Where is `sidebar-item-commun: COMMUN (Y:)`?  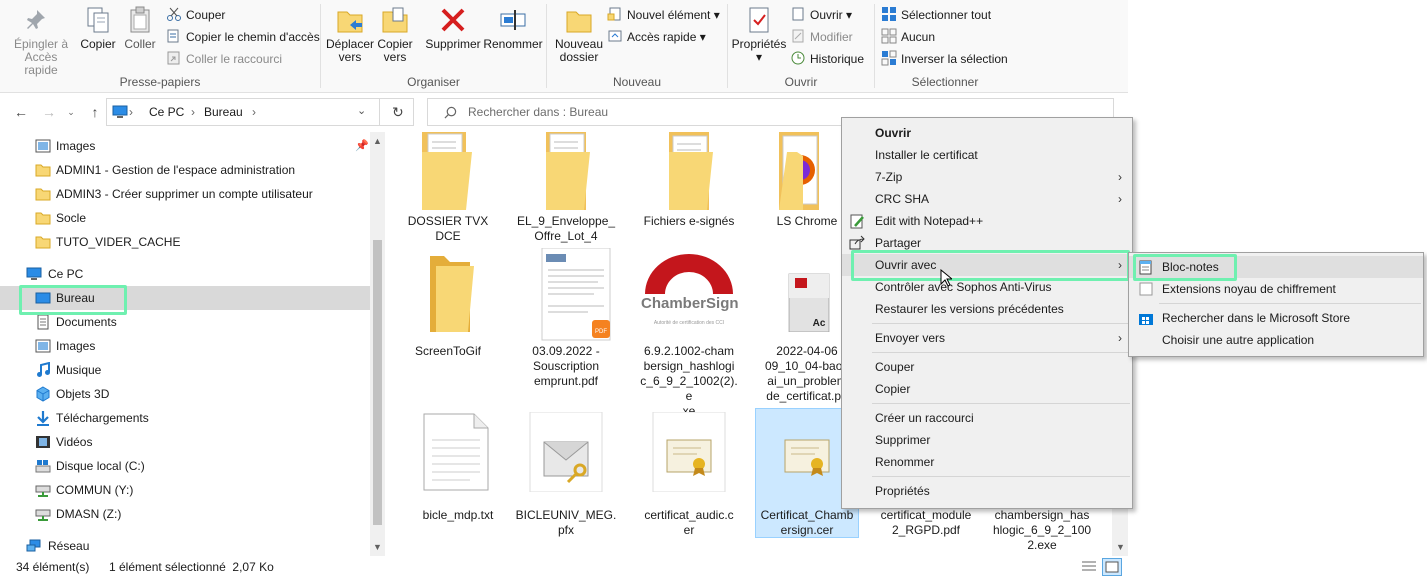
sidebar-item-commun: COMMUN (Y:) is located at coordinates (185, 490).